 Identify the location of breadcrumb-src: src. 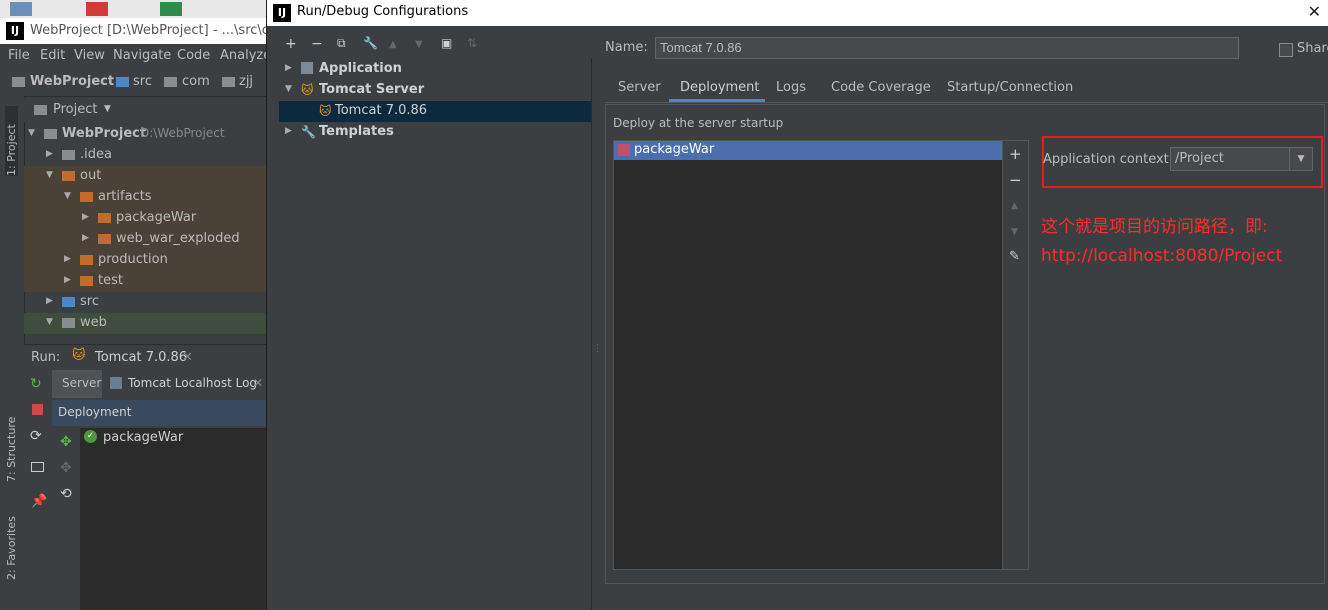
(142, 81).